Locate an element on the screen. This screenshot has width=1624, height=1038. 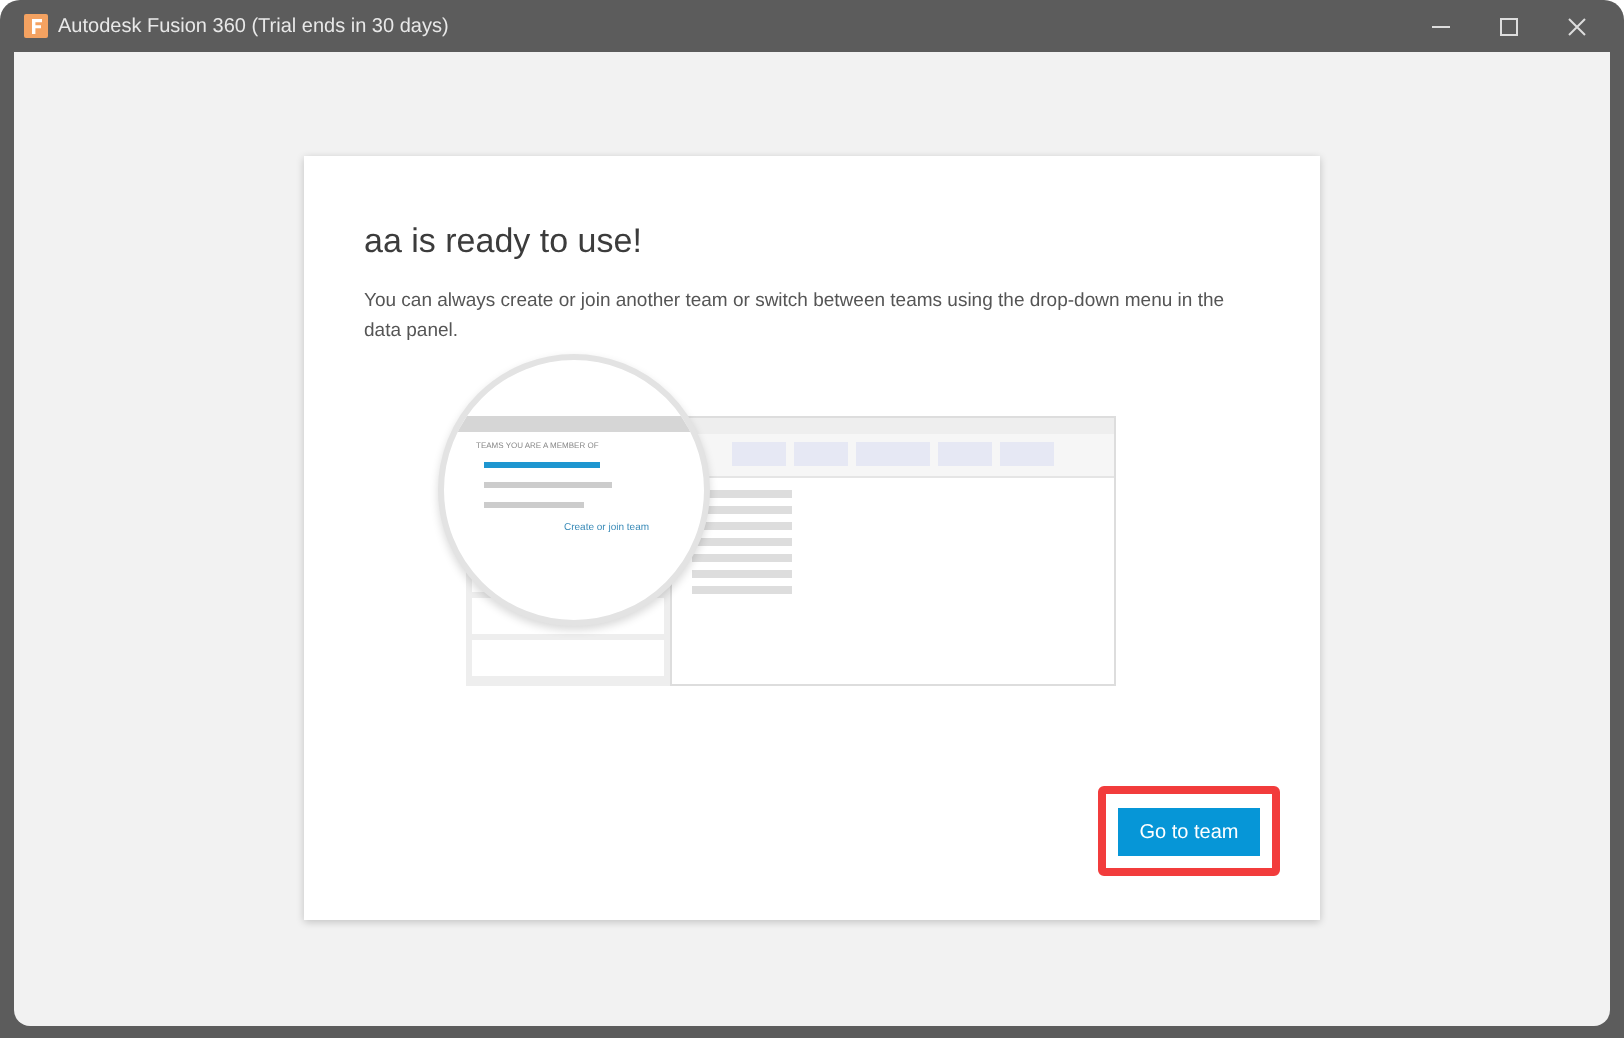
dialog-heading: aa is ready to use! is located at coordinates (504, 242).